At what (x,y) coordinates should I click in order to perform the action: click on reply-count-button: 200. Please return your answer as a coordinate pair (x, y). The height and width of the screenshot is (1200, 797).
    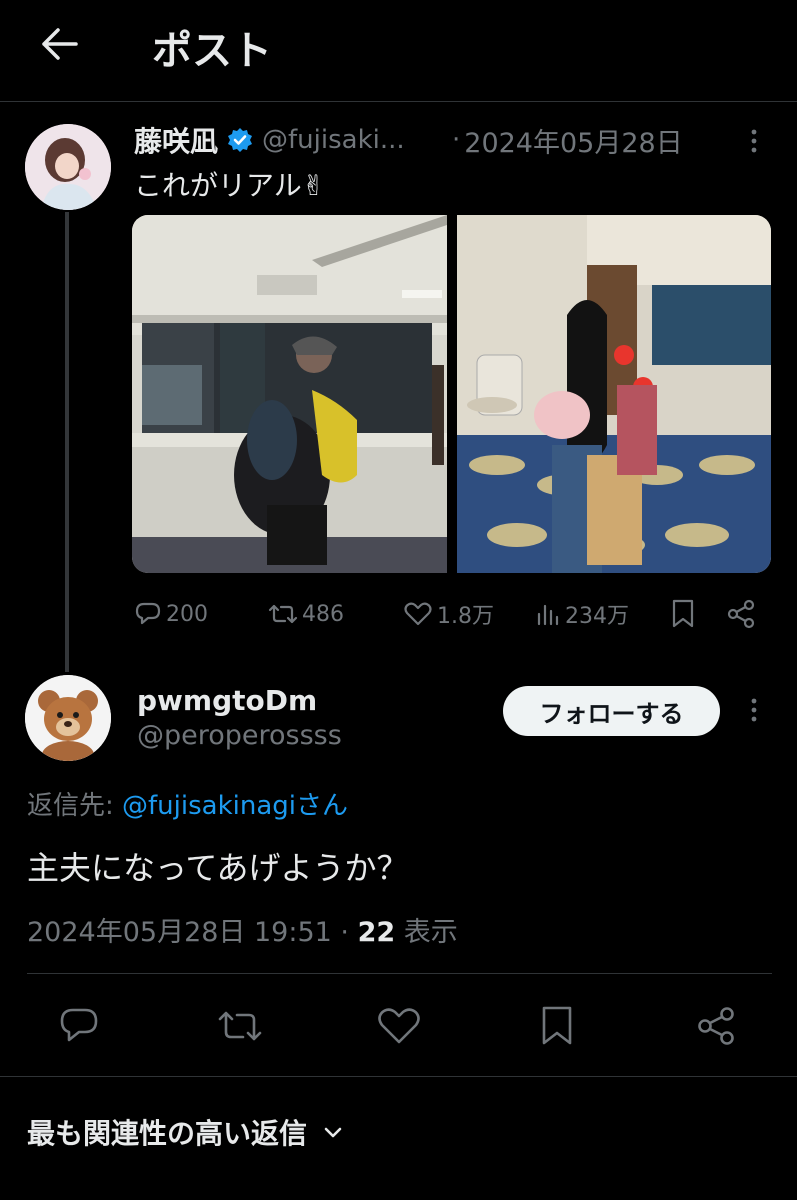
    Looking at the image, I should click on (171, 614).